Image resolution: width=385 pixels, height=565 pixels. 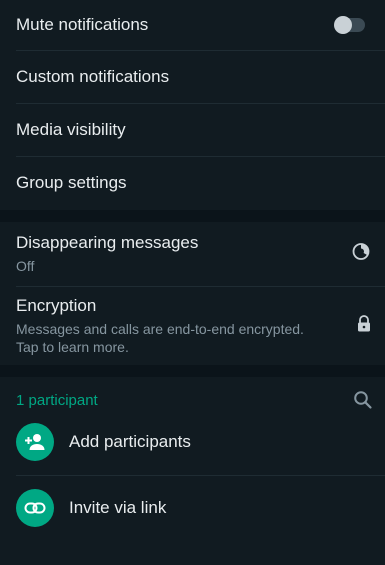 I want to click on group-settings-label: Group settings, so click(x=71, y=182).